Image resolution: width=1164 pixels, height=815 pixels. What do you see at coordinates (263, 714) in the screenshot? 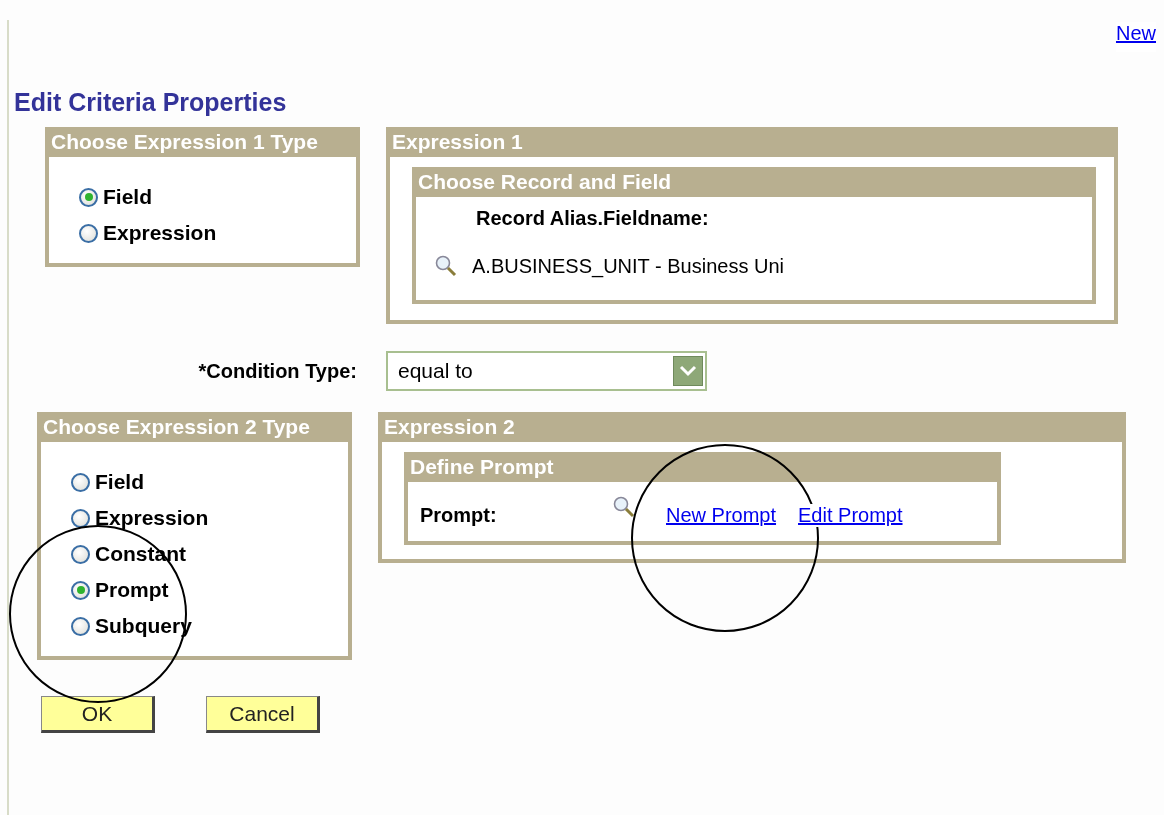
I see `dialog-button: Cancel` at bounding box center [263, 714].